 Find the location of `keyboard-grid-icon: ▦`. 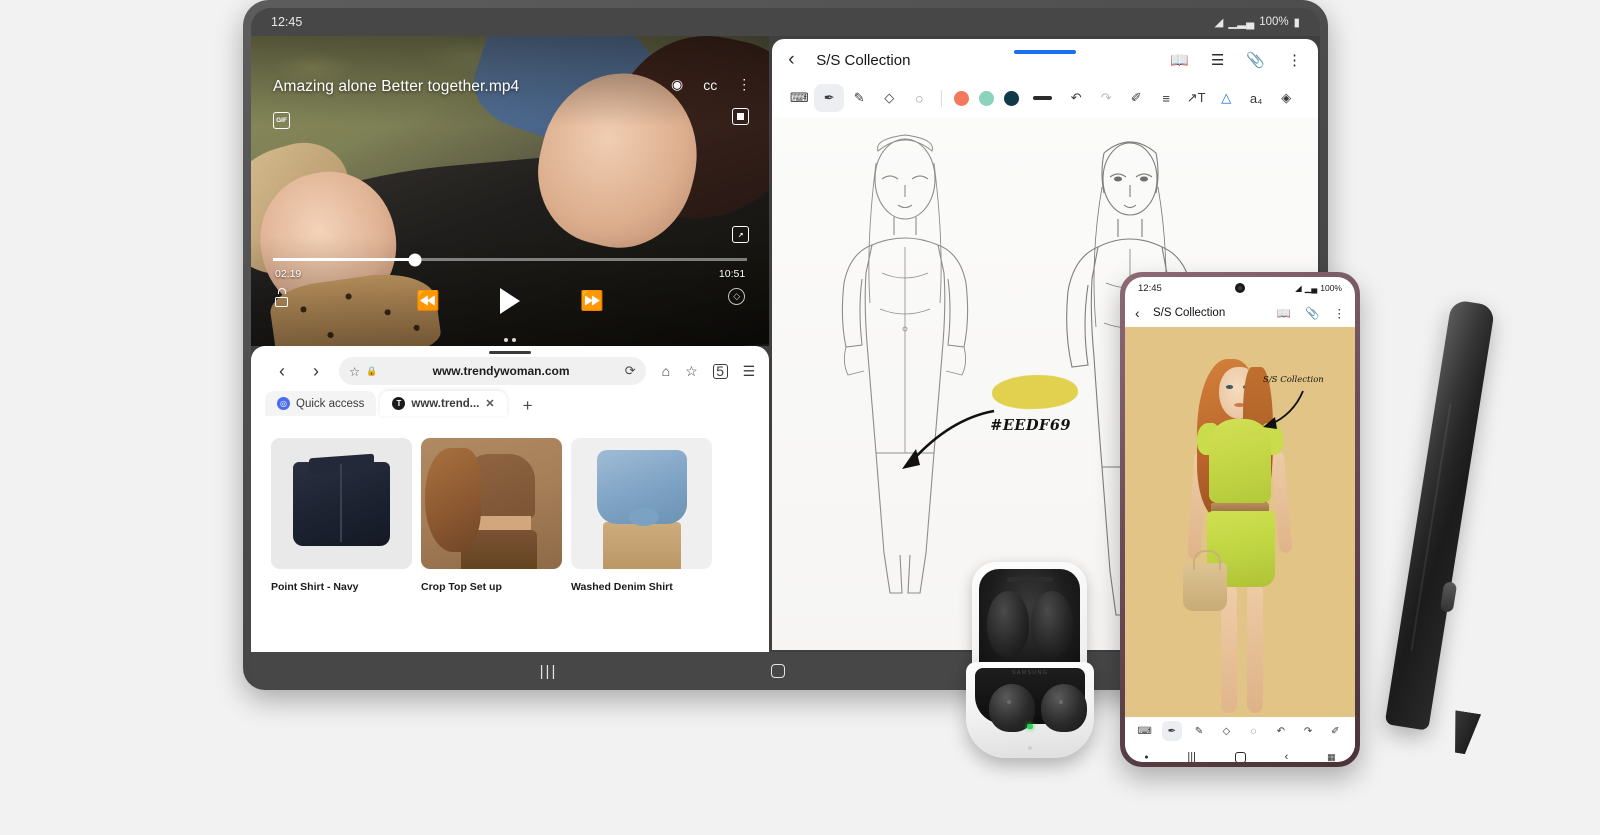

keyboard-grid-icon: ▦ is located at coordinates (1331, 757).